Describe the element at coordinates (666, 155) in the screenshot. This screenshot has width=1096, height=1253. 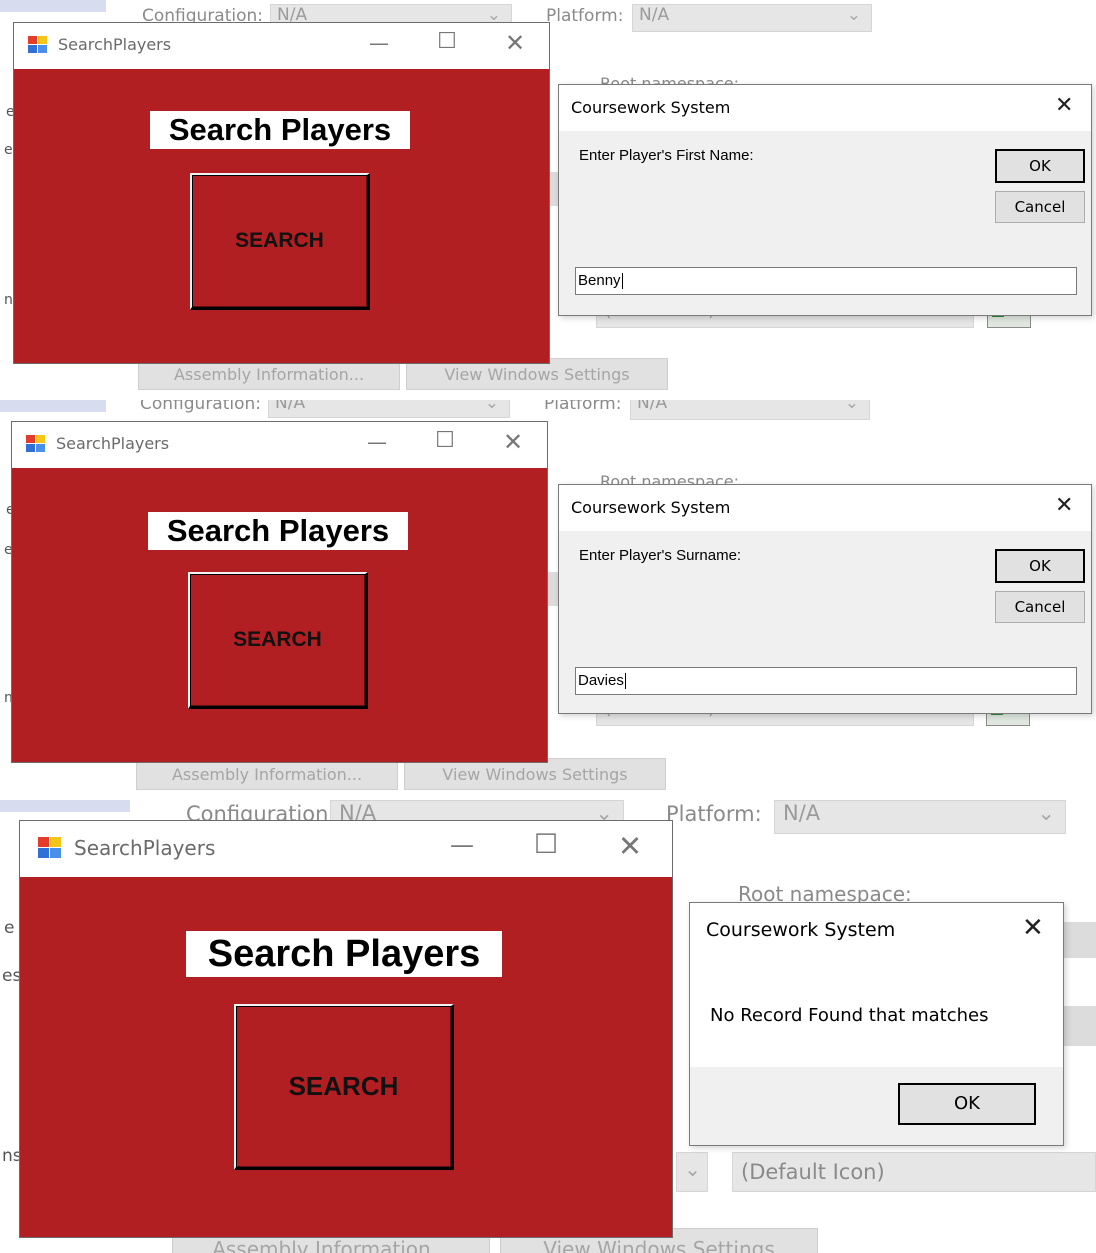
I see `dialog-prompt: Enter Player's First Name:` at that location.